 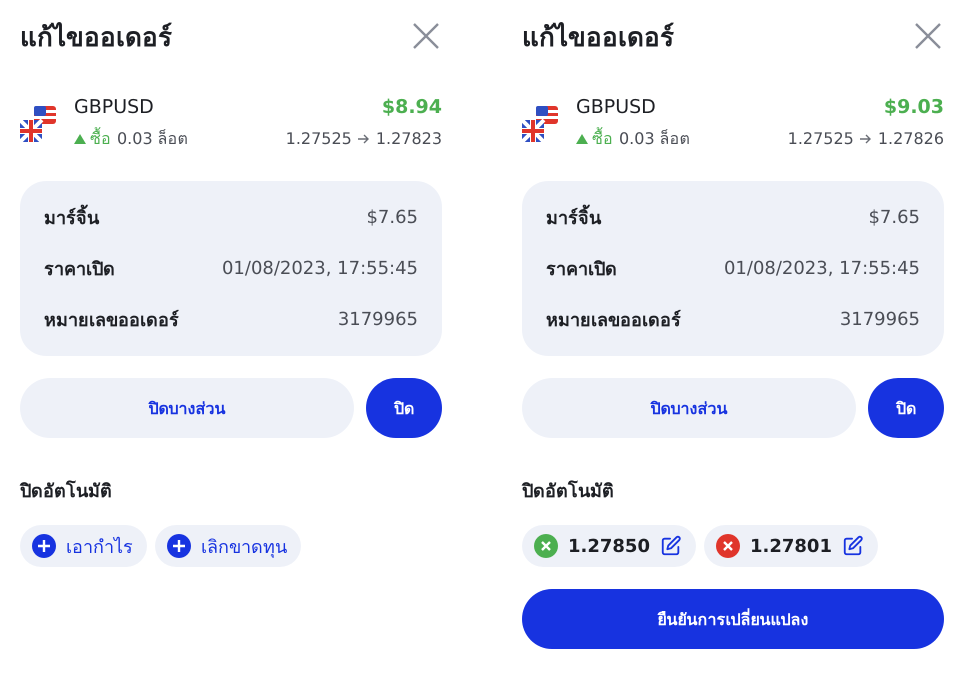 I want to click on price-level-chip: 1.27850, so click(x=609, y=546).